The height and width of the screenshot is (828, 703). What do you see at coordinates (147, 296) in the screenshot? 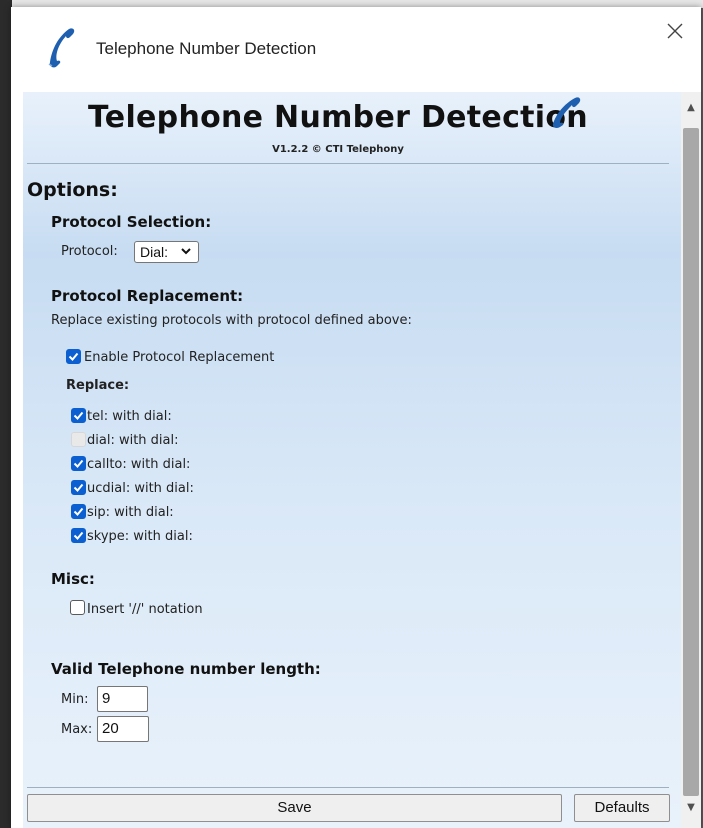
I see `protocol-replacement-heading: Protocol Replacement:` at bounding box center [147, 296].